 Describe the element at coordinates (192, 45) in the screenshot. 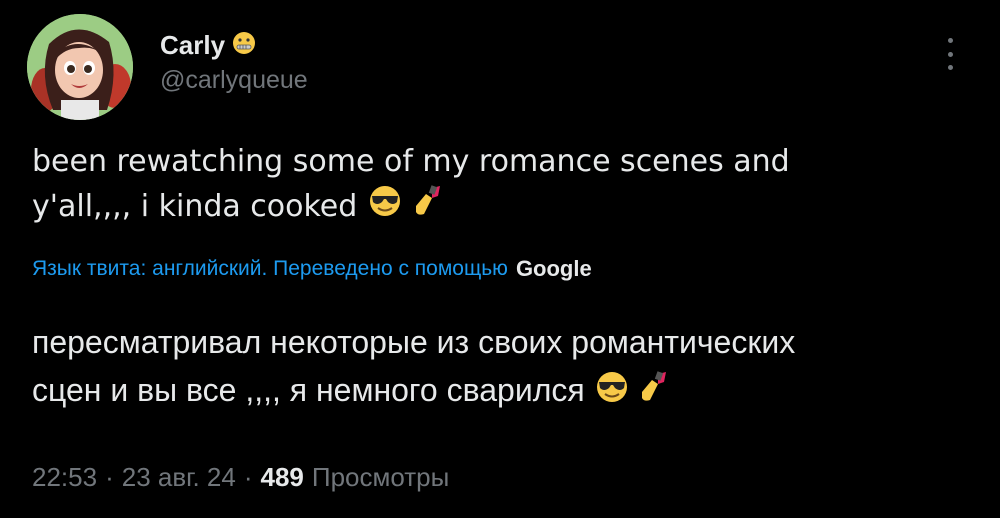

I see `display-name: Carly` at that location.